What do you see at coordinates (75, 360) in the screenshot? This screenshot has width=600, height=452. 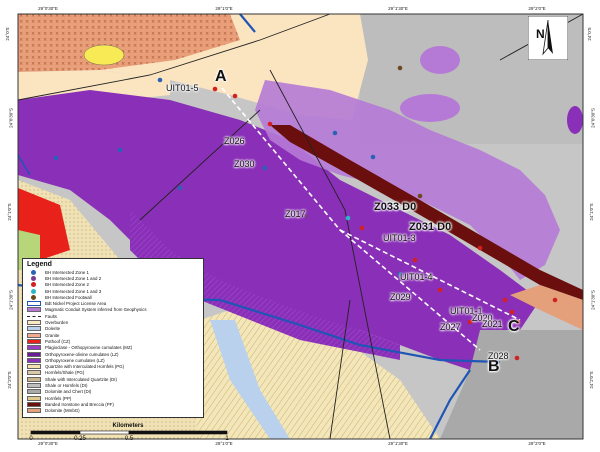 I see `legend-label: Orthopyroxene cumulates (LZ)` at bounding box center [75, 360].